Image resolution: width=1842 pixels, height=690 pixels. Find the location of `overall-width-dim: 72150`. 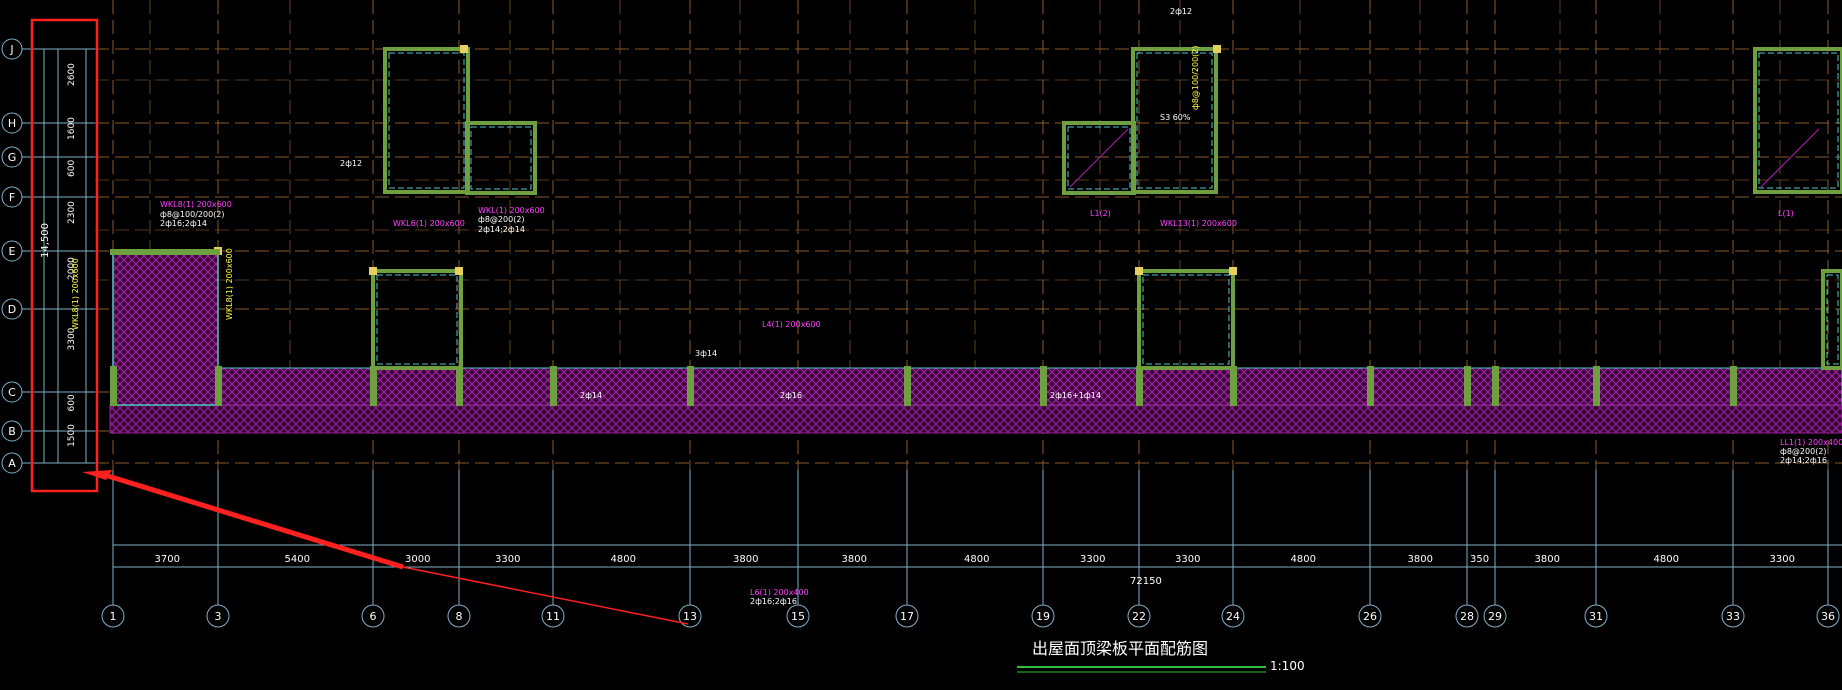

overall-width-dim: 72150 is located at coordinates (1146, 581).